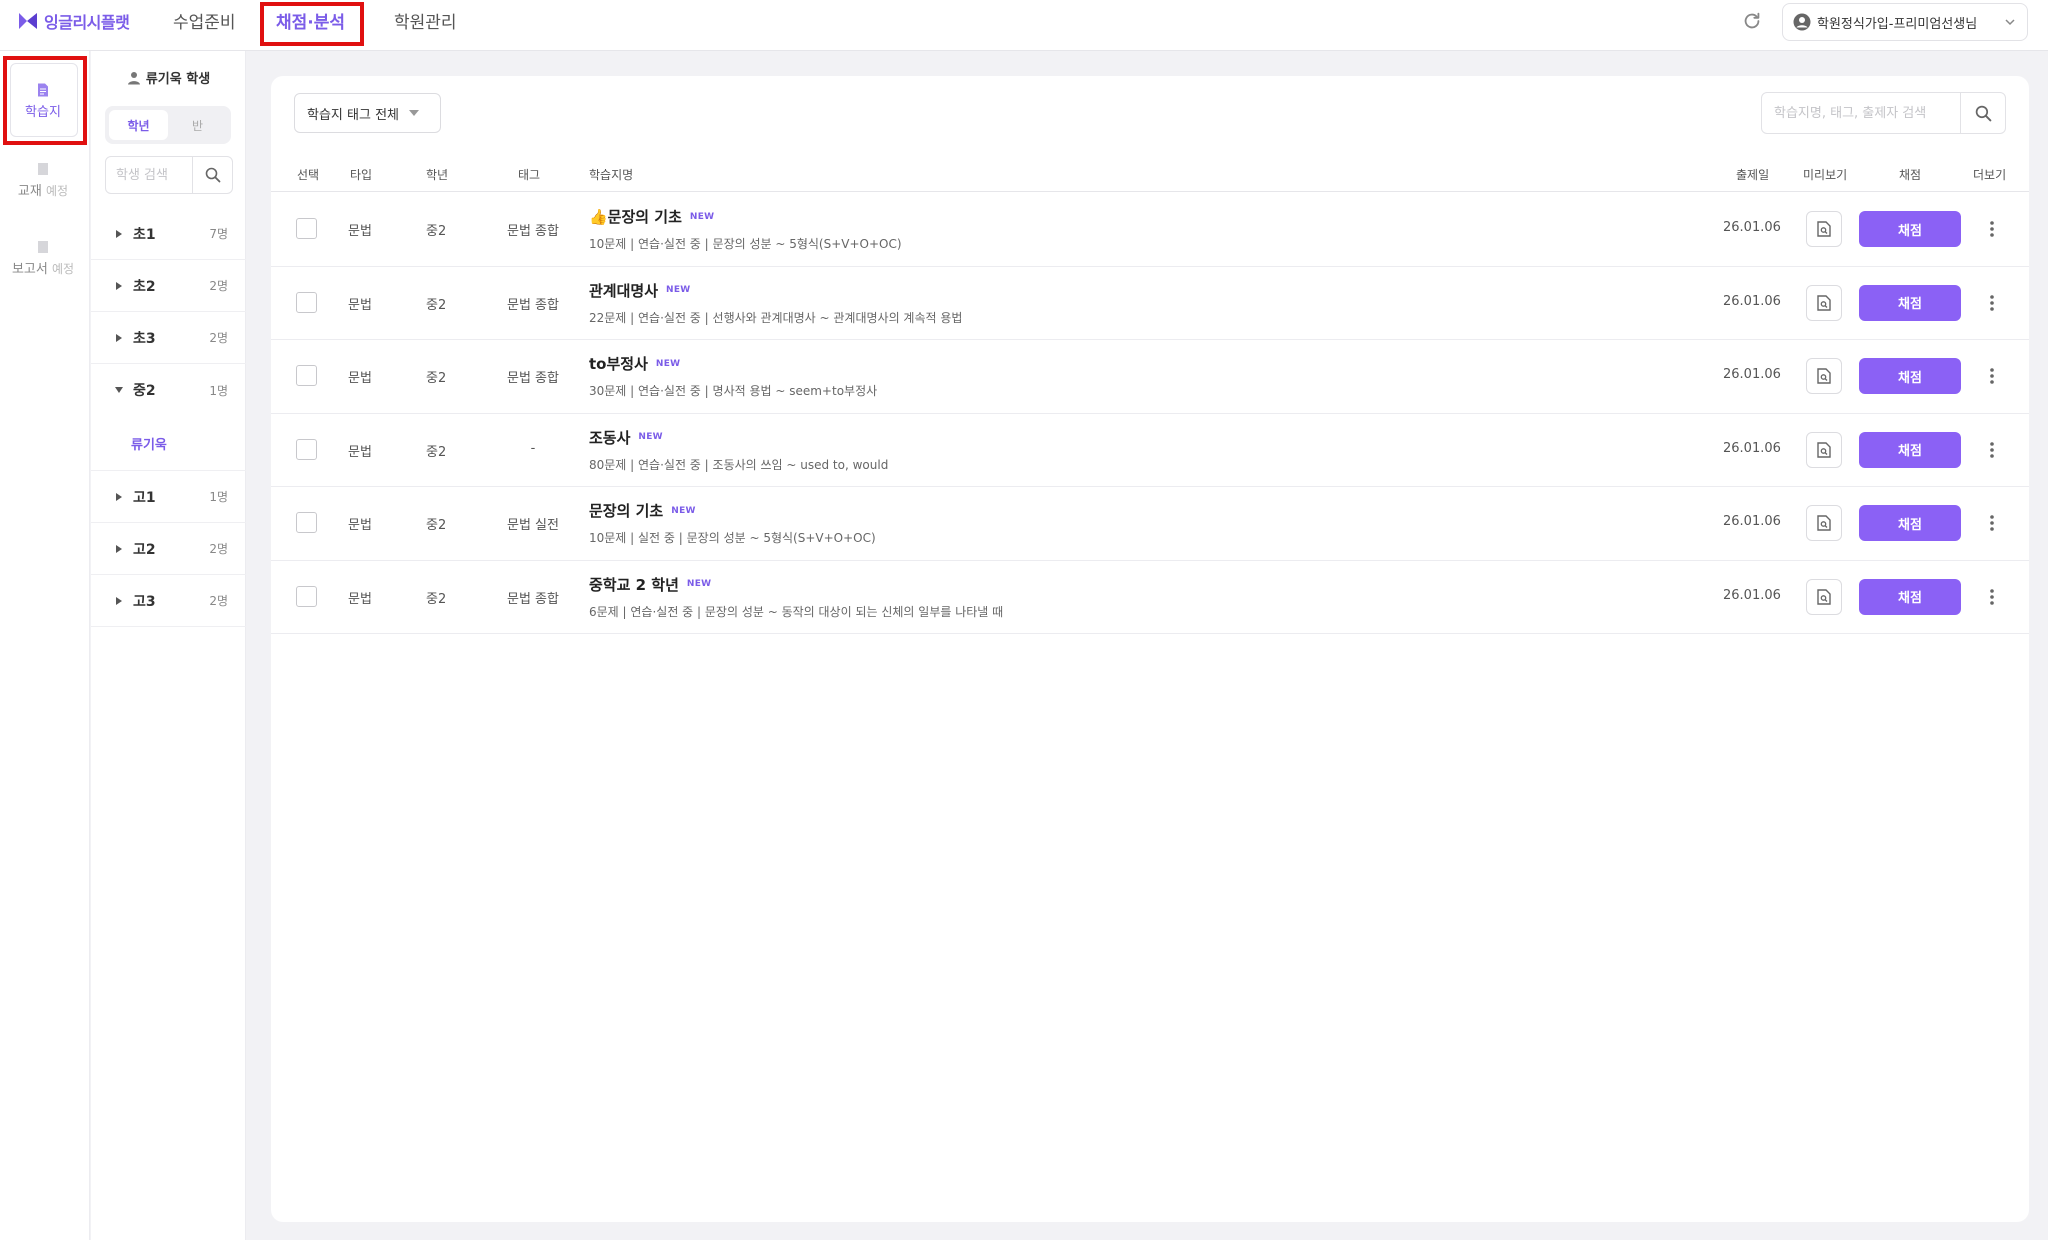 This screenshot has height=1240, width=2048. I want to click on worksheet-title: 관계대명사, so click(623, 290).